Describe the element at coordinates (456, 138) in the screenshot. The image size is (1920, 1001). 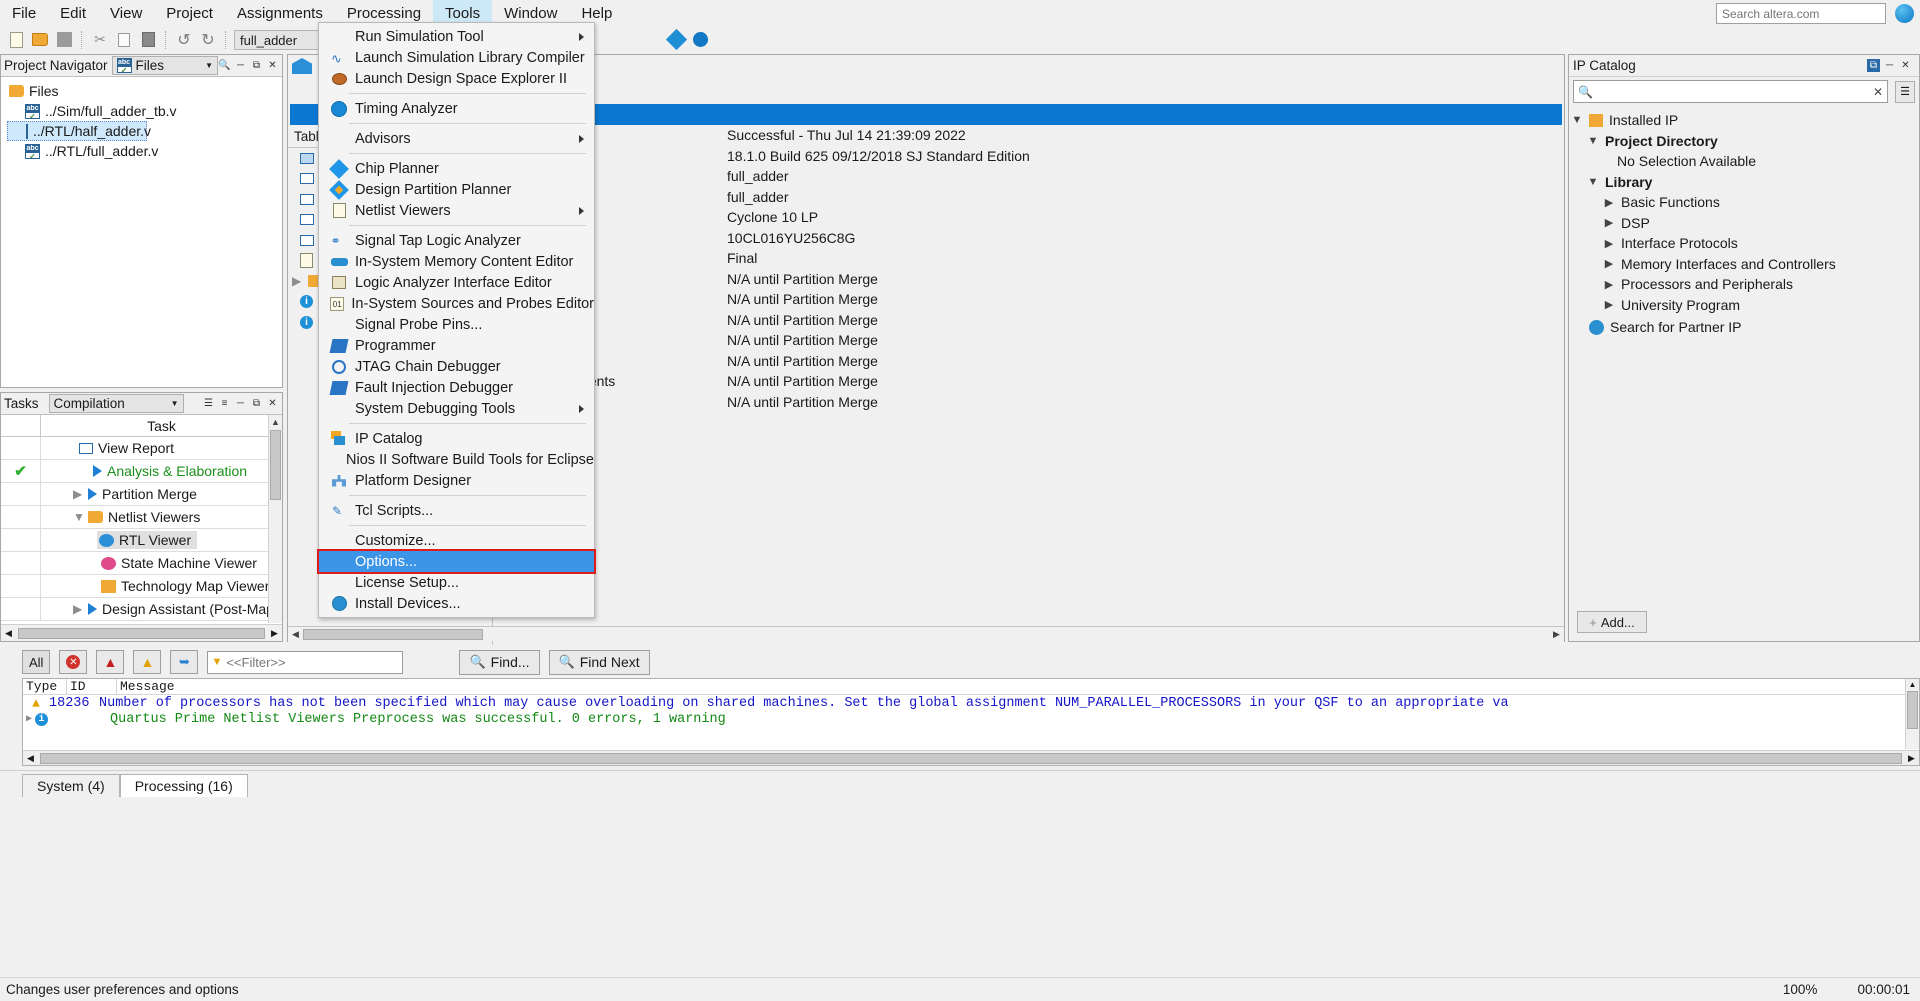
I see `menu-item-advisors: Advisors` at that location.